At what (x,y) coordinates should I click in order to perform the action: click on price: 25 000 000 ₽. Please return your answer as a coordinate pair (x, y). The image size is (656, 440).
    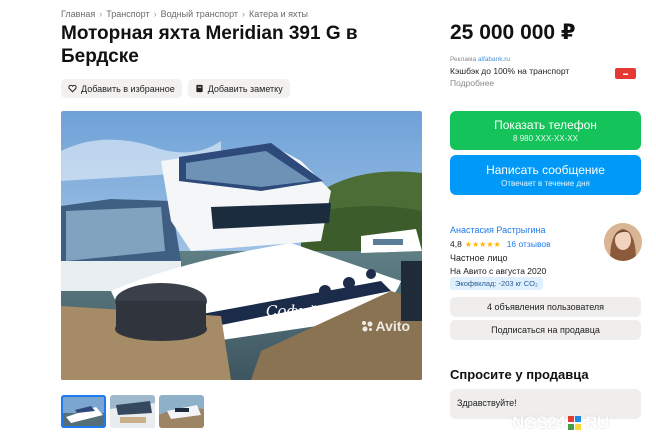
    Looking at the image, I should click on (513, 32).